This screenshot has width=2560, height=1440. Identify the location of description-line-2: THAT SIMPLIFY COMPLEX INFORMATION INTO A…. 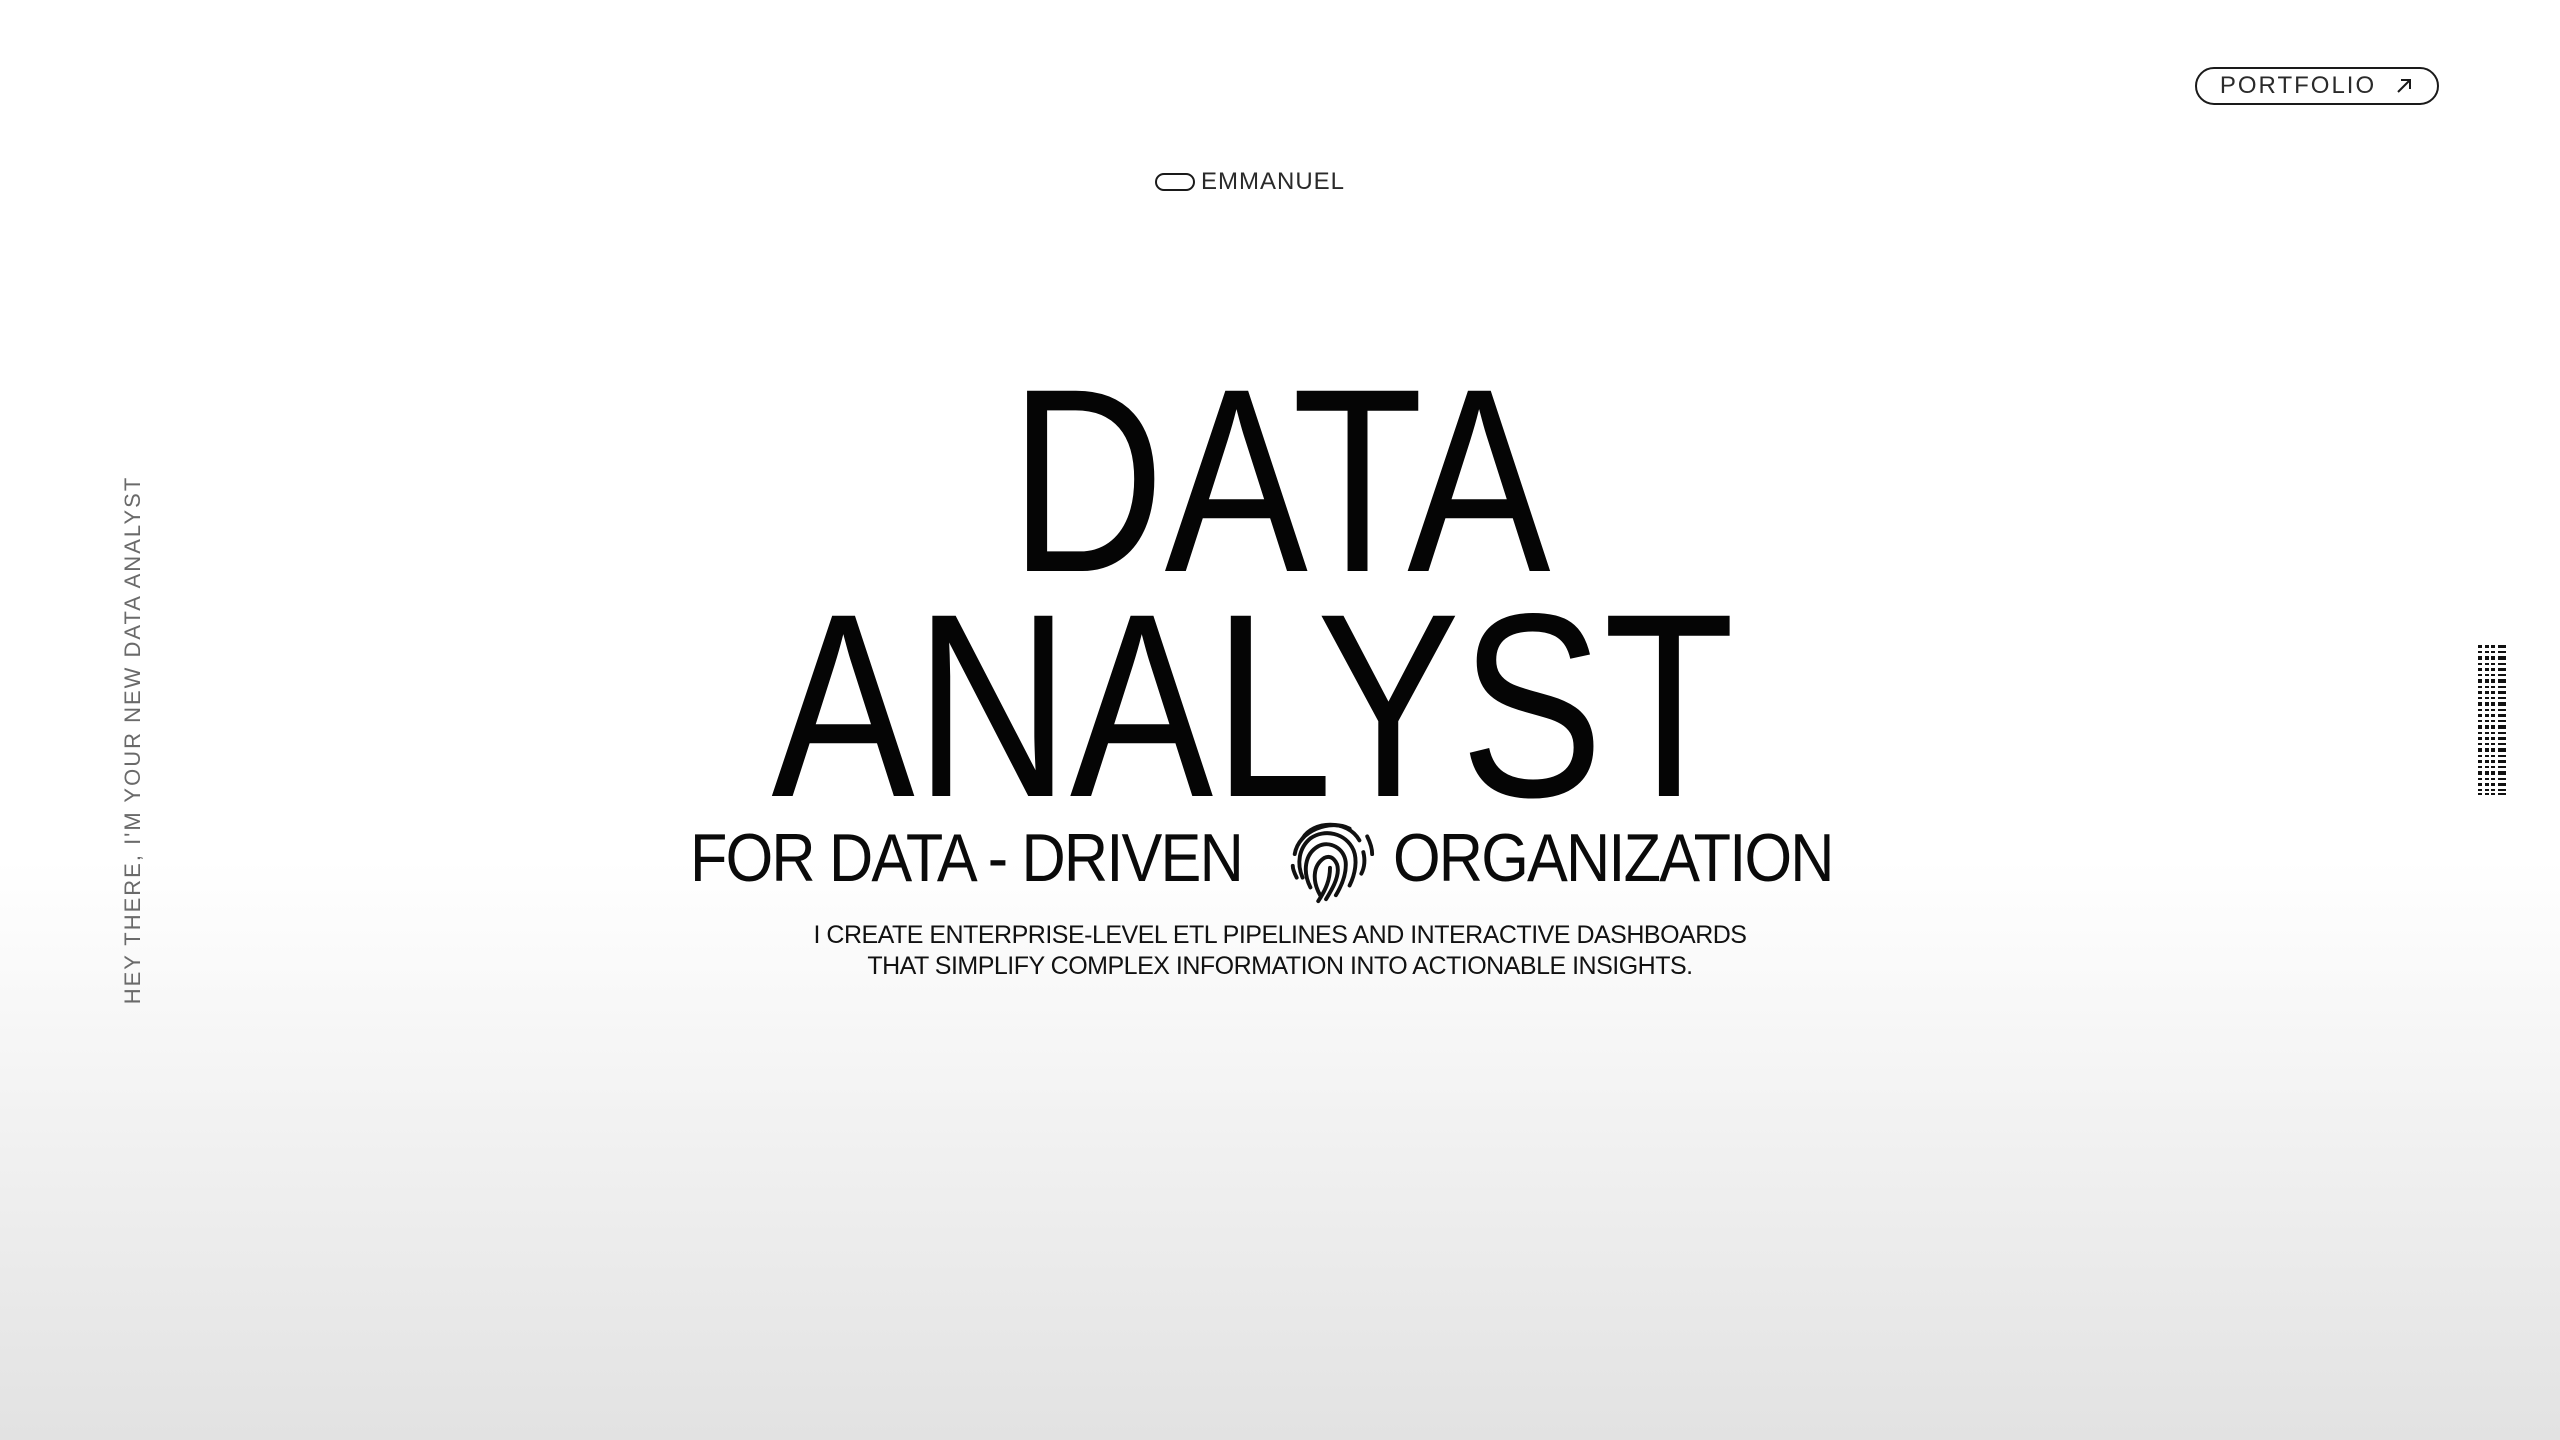
(1280, 966).